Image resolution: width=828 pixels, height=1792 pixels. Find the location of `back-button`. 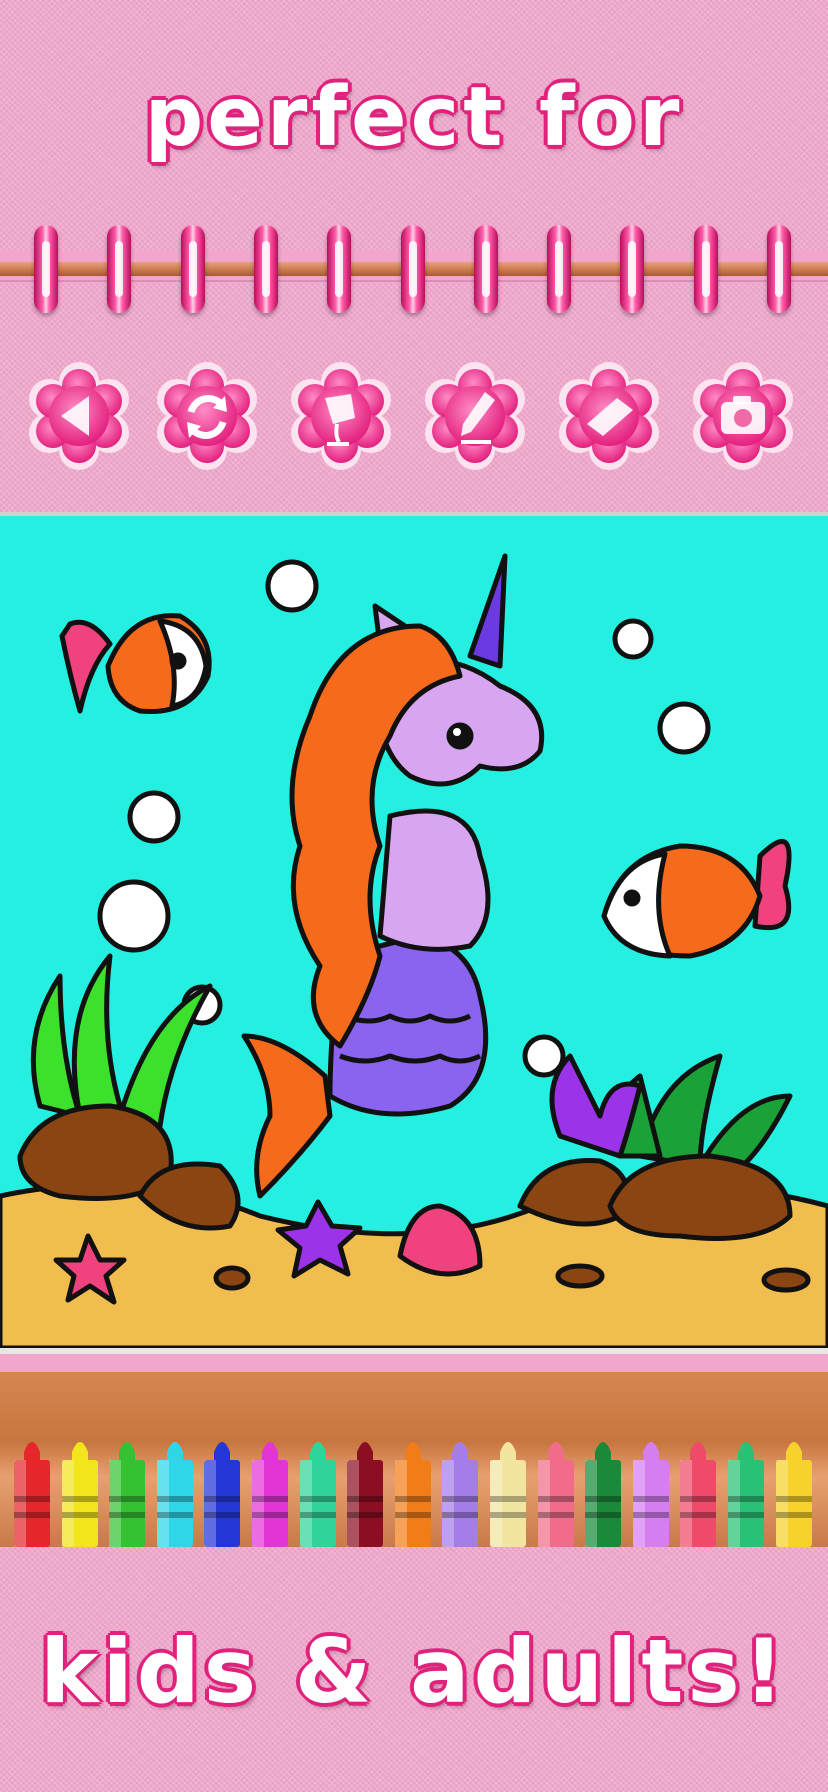

back-button is located at coordinates (79, 416).